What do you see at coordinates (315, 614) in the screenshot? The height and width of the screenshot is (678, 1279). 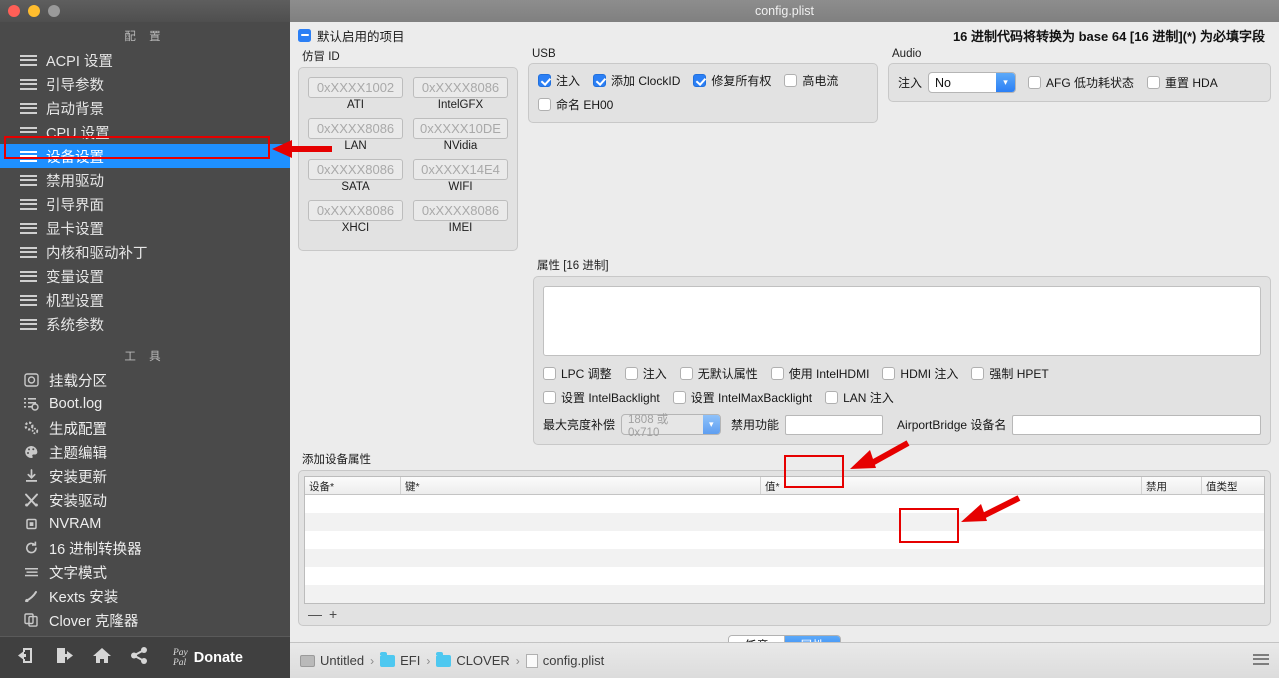 I see `remove-row-button: —` at bounding box center [315, 614].